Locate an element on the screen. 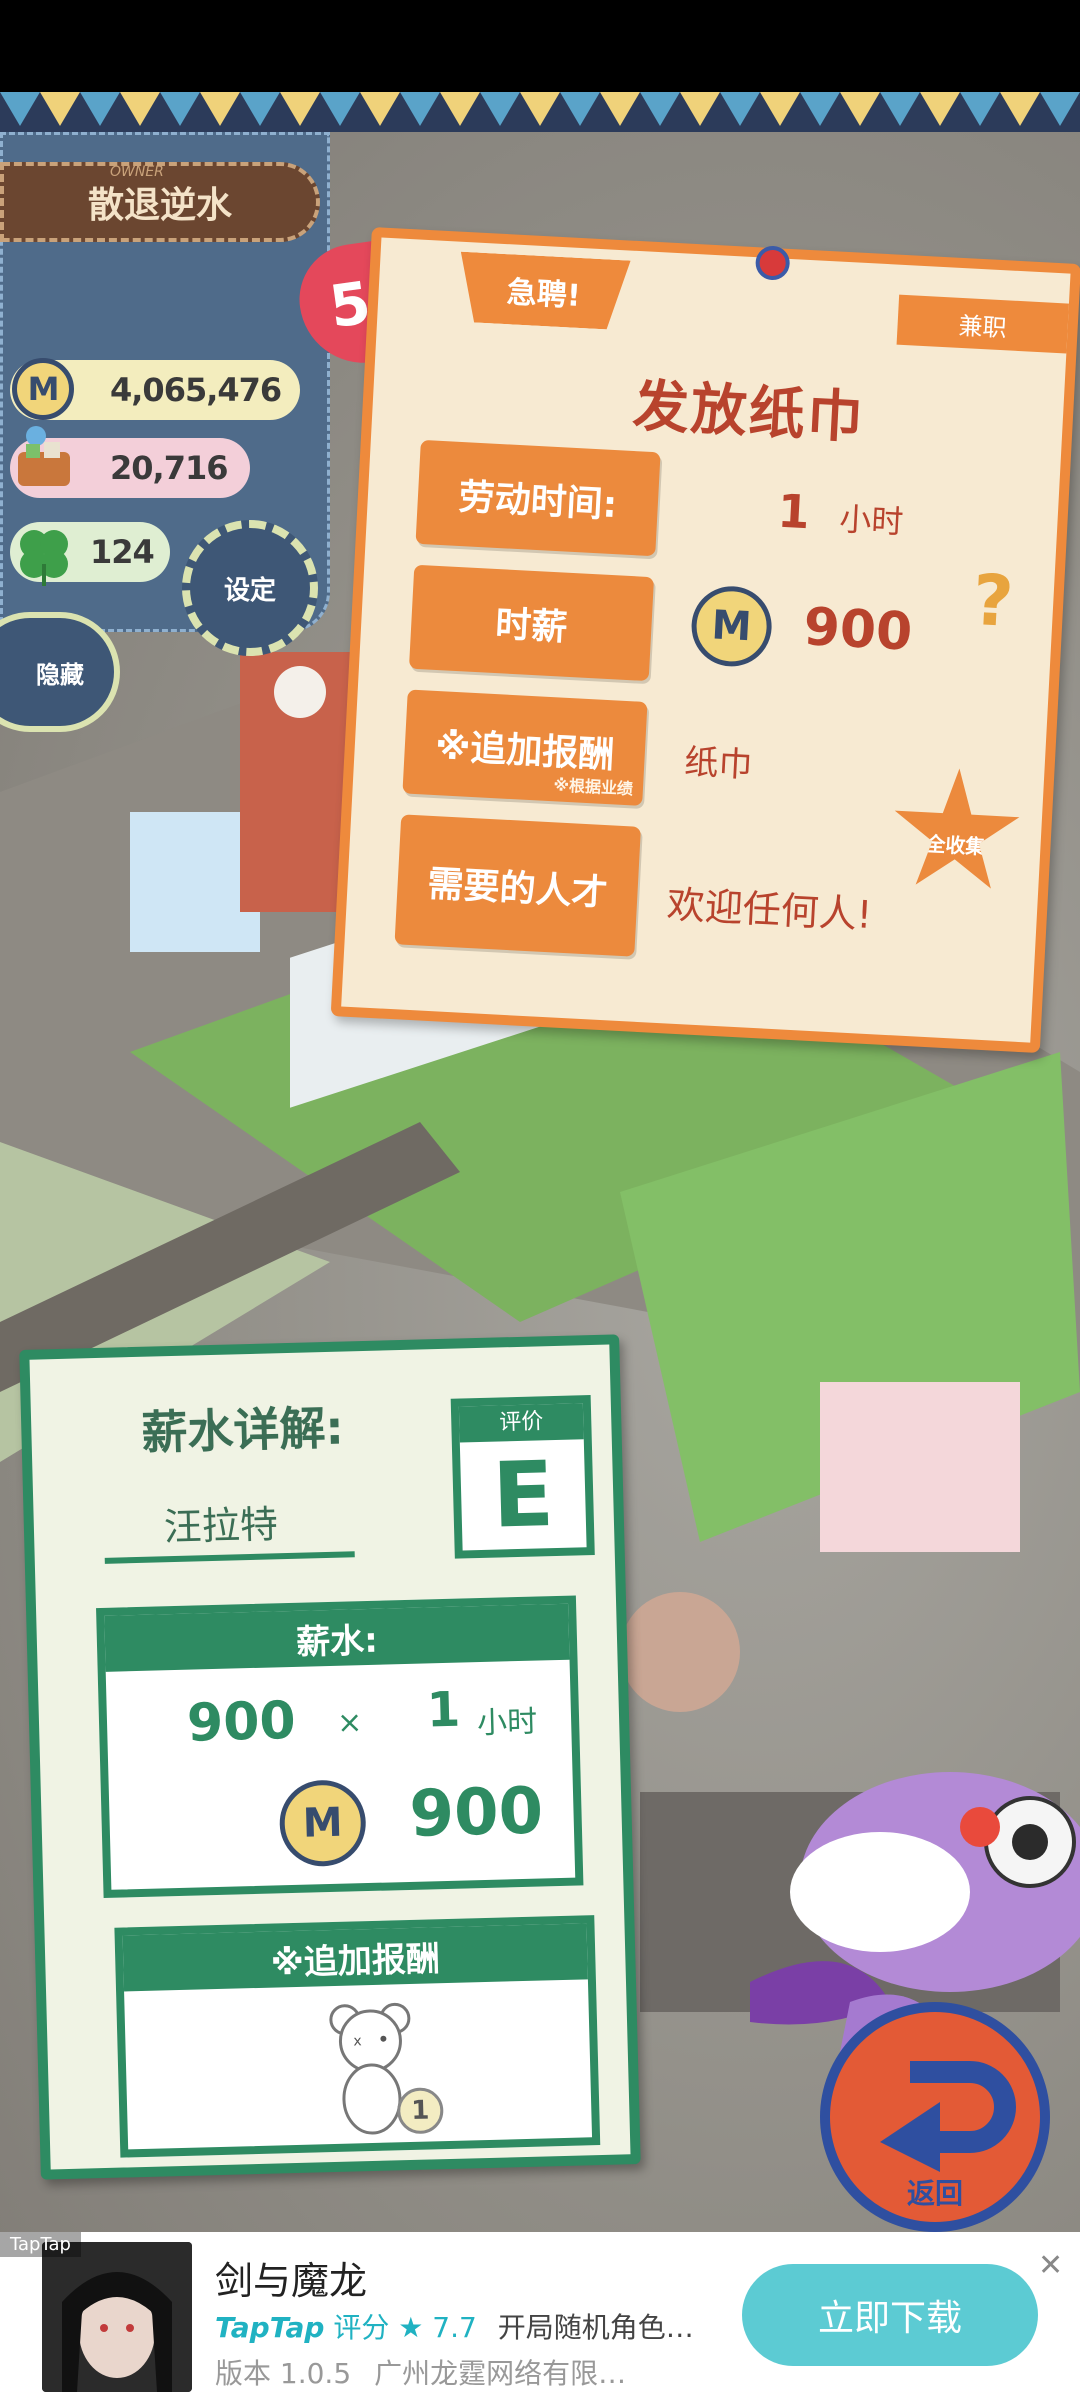 This screenshot has width=1080, height=2401. extra-reward-value: 纸巾 is located at coordinates (718, 764).